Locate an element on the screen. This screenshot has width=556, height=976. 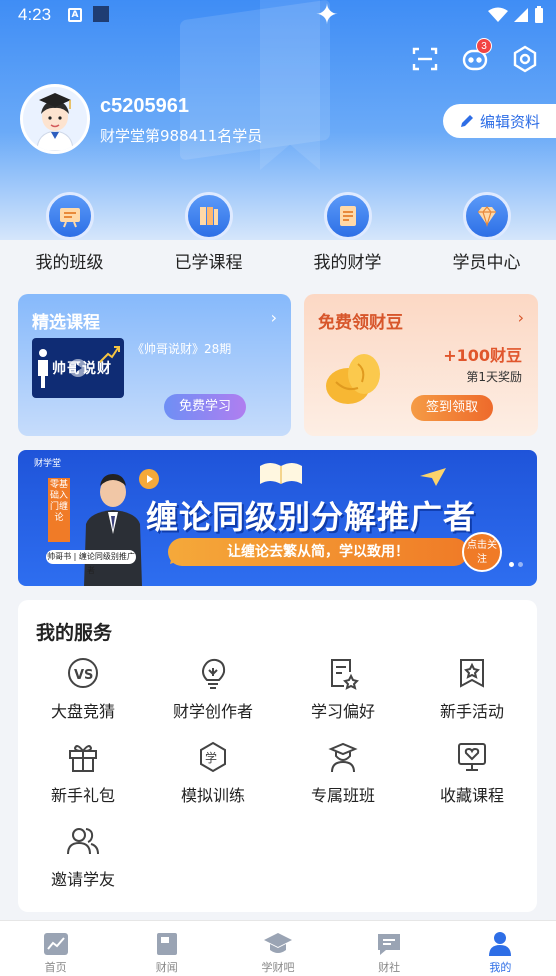
free-beans-title: 免费领财豆 is located at coordinates (360, 323).